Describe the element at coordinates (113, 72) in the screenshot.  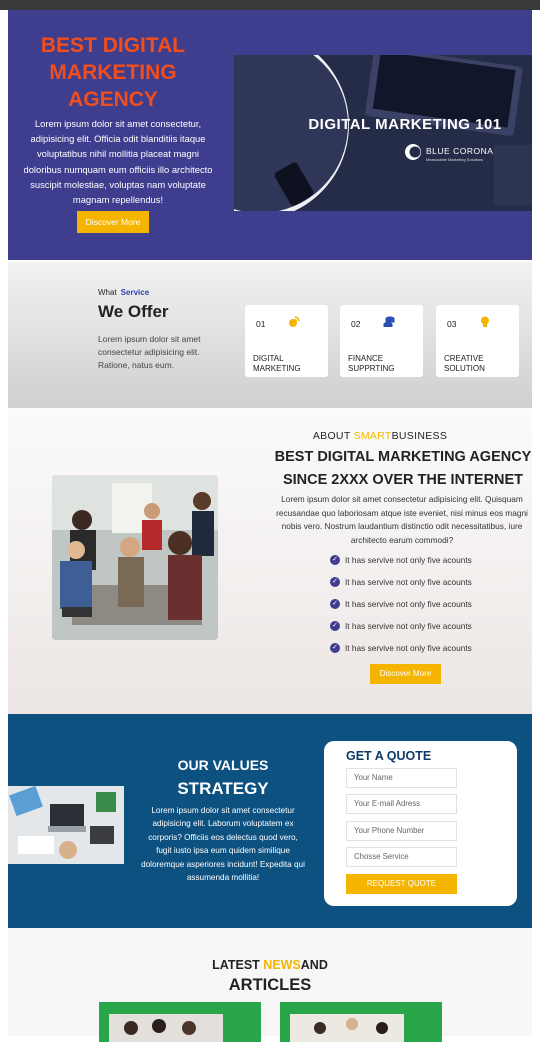
I see `hero-title: BEST DIGITAL MARKETING AGENCY` at that location.